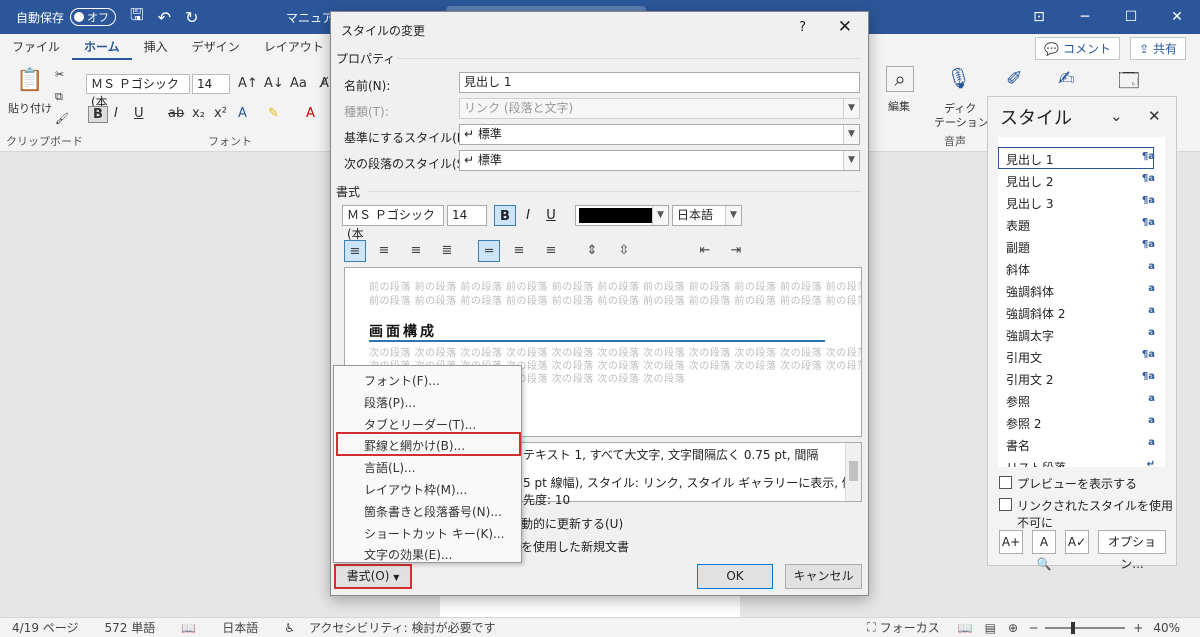 The height and width of the screenshot is (637, 1200). Describe the element at coordinates (528, 215) in the screenshot. I see `dialog-italic-icon: I` at that location.